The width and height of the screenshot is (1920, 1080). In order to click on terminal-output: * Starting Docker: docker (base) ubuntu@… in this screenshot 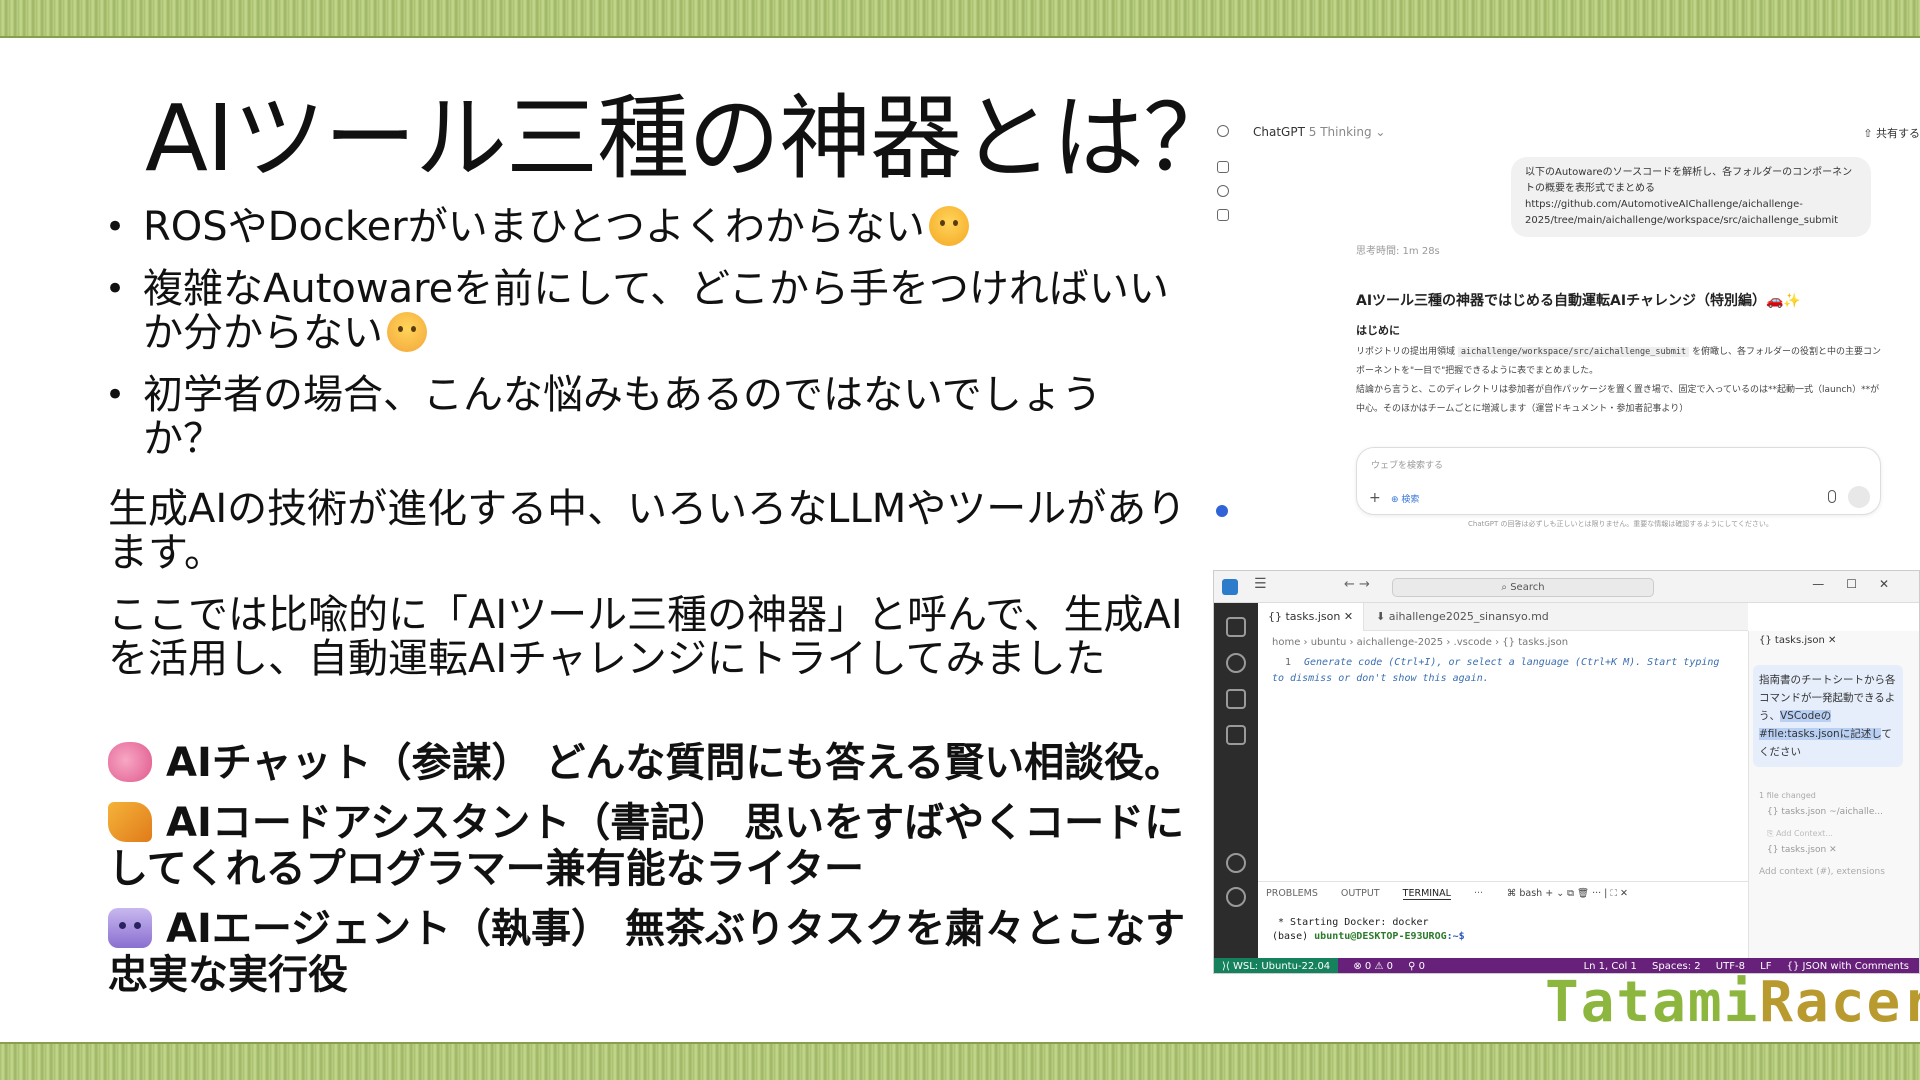, I will do `click(1368, 930)`.